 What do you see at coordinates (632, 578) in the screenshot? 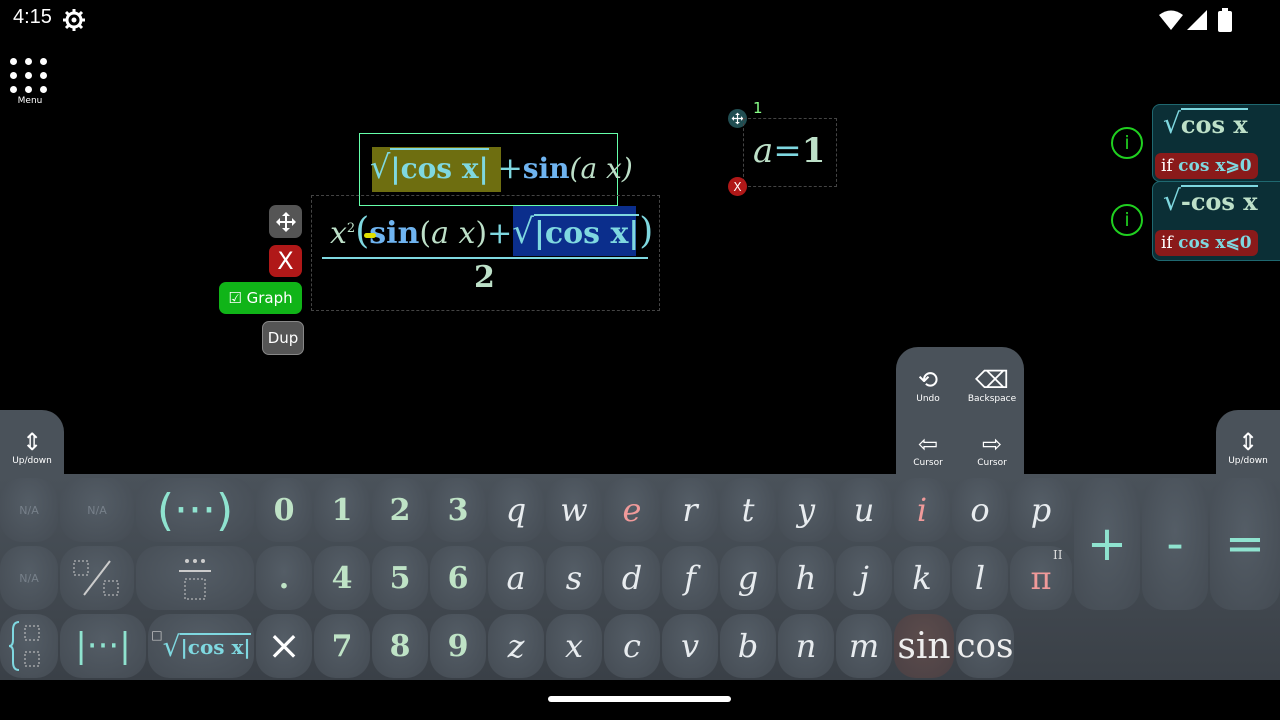
I see `key-d: d` at bounding box center [632, 578].